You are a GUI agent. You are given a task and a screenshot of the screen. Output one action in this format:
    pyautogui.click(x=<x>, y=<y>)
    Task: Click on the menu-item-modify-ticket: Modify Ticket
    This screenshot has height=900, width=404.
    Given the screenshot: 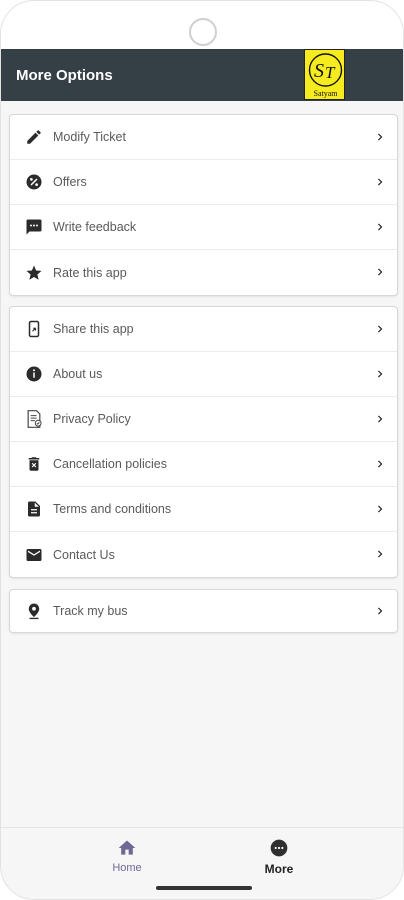 What is the action you would take?
    pyautogui.click(x=203, y=137)
    